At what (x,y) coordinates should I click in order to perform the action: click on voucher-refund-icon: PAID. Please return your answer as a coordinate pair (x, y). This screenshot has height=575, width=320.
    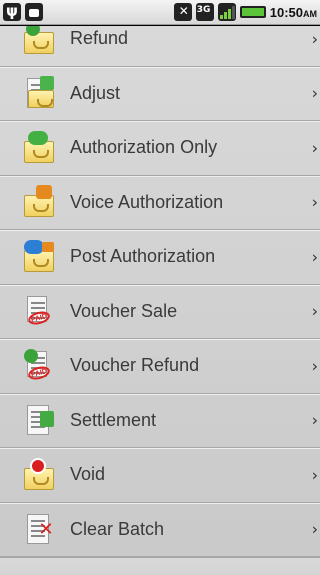
    Looking at the image, I should click on (39, 365).